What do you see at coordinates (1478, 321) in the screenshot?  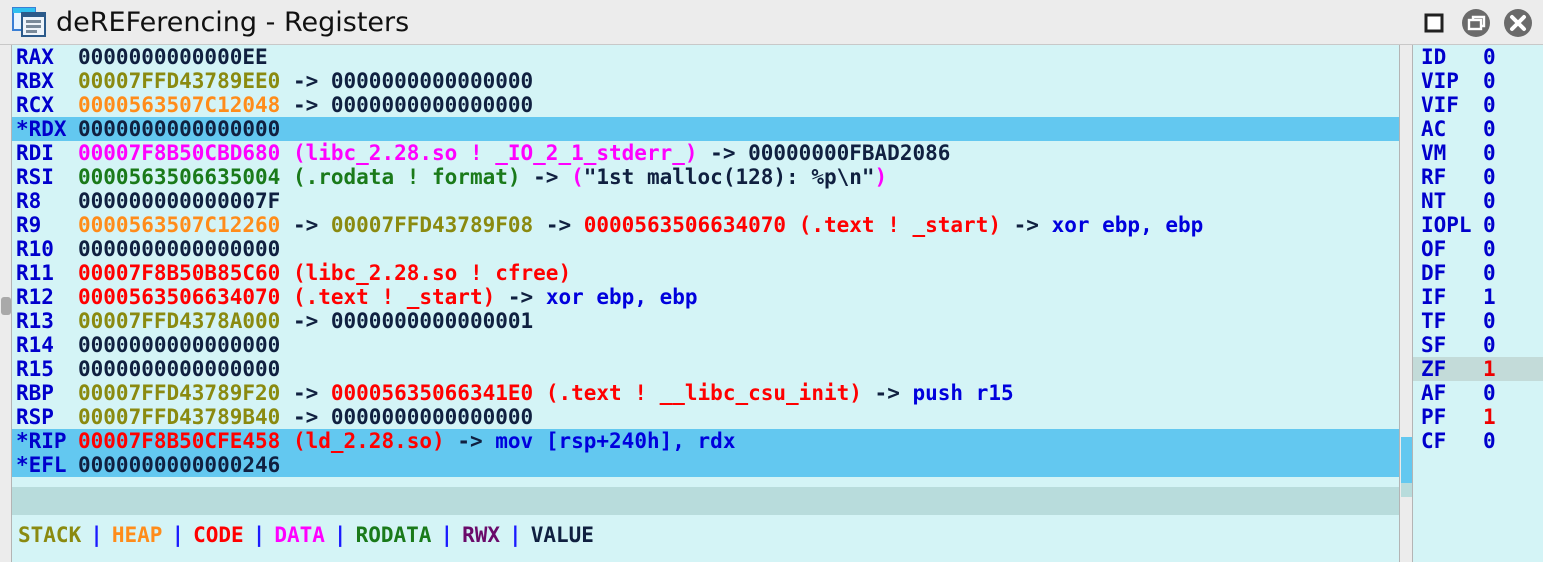 I see `flag-row: TF 0` at bounding box center [1478, 321].